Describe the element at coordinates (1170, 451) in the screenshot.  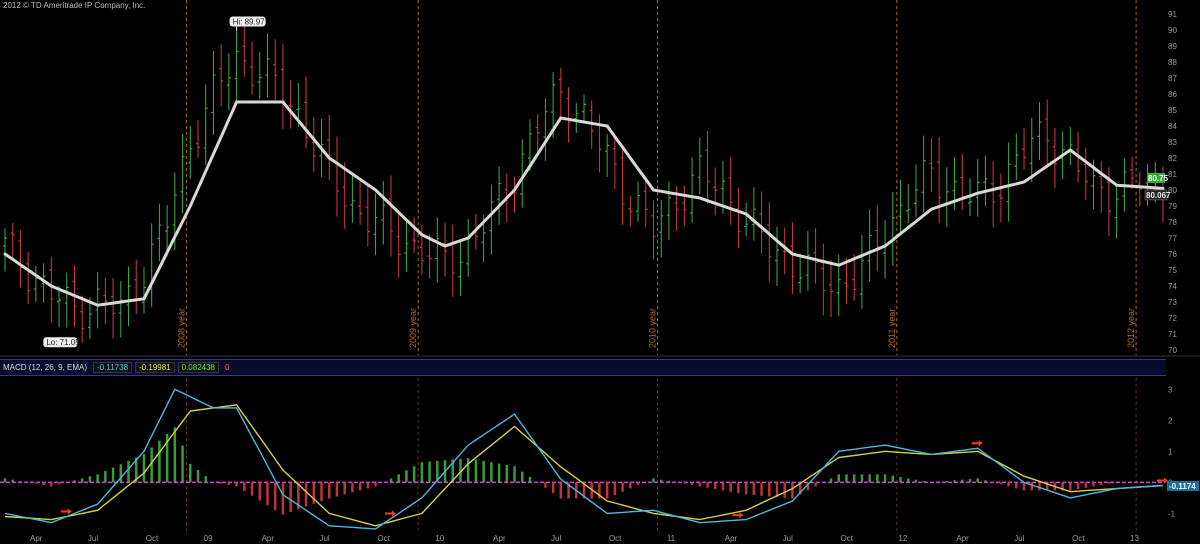
I see `macd-axis-tick: 1` at that location.